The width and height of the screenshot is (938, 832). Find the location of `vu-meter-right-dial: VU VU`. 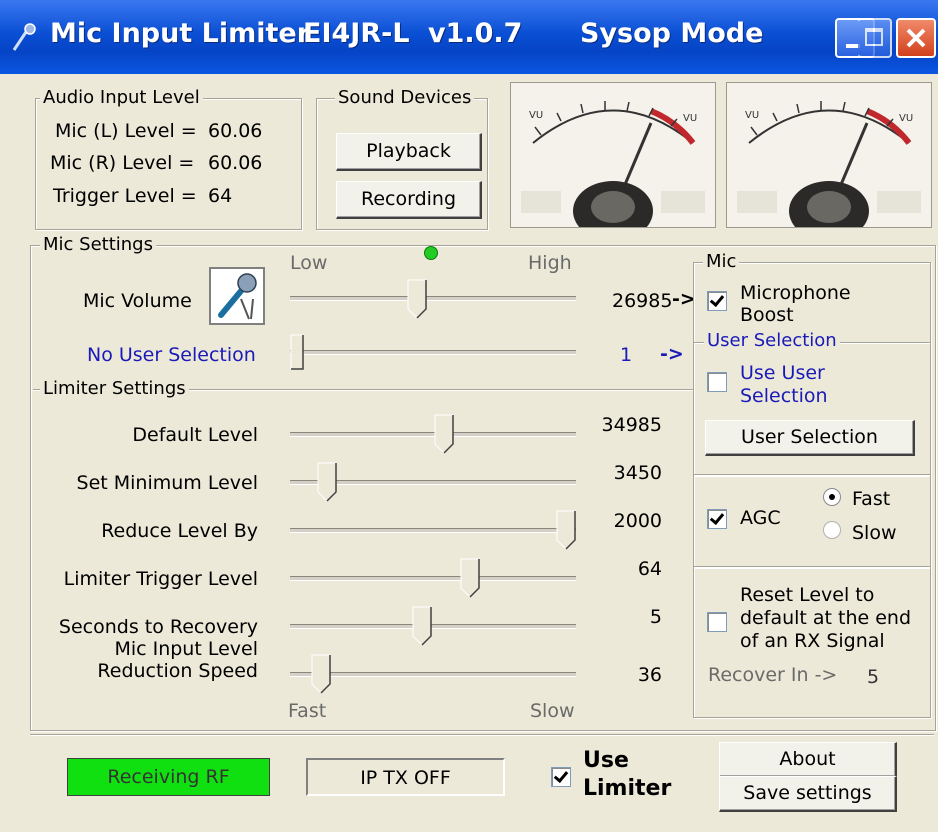

vu-meter-right-dial: VU VU is located at coordinates (829, 164).